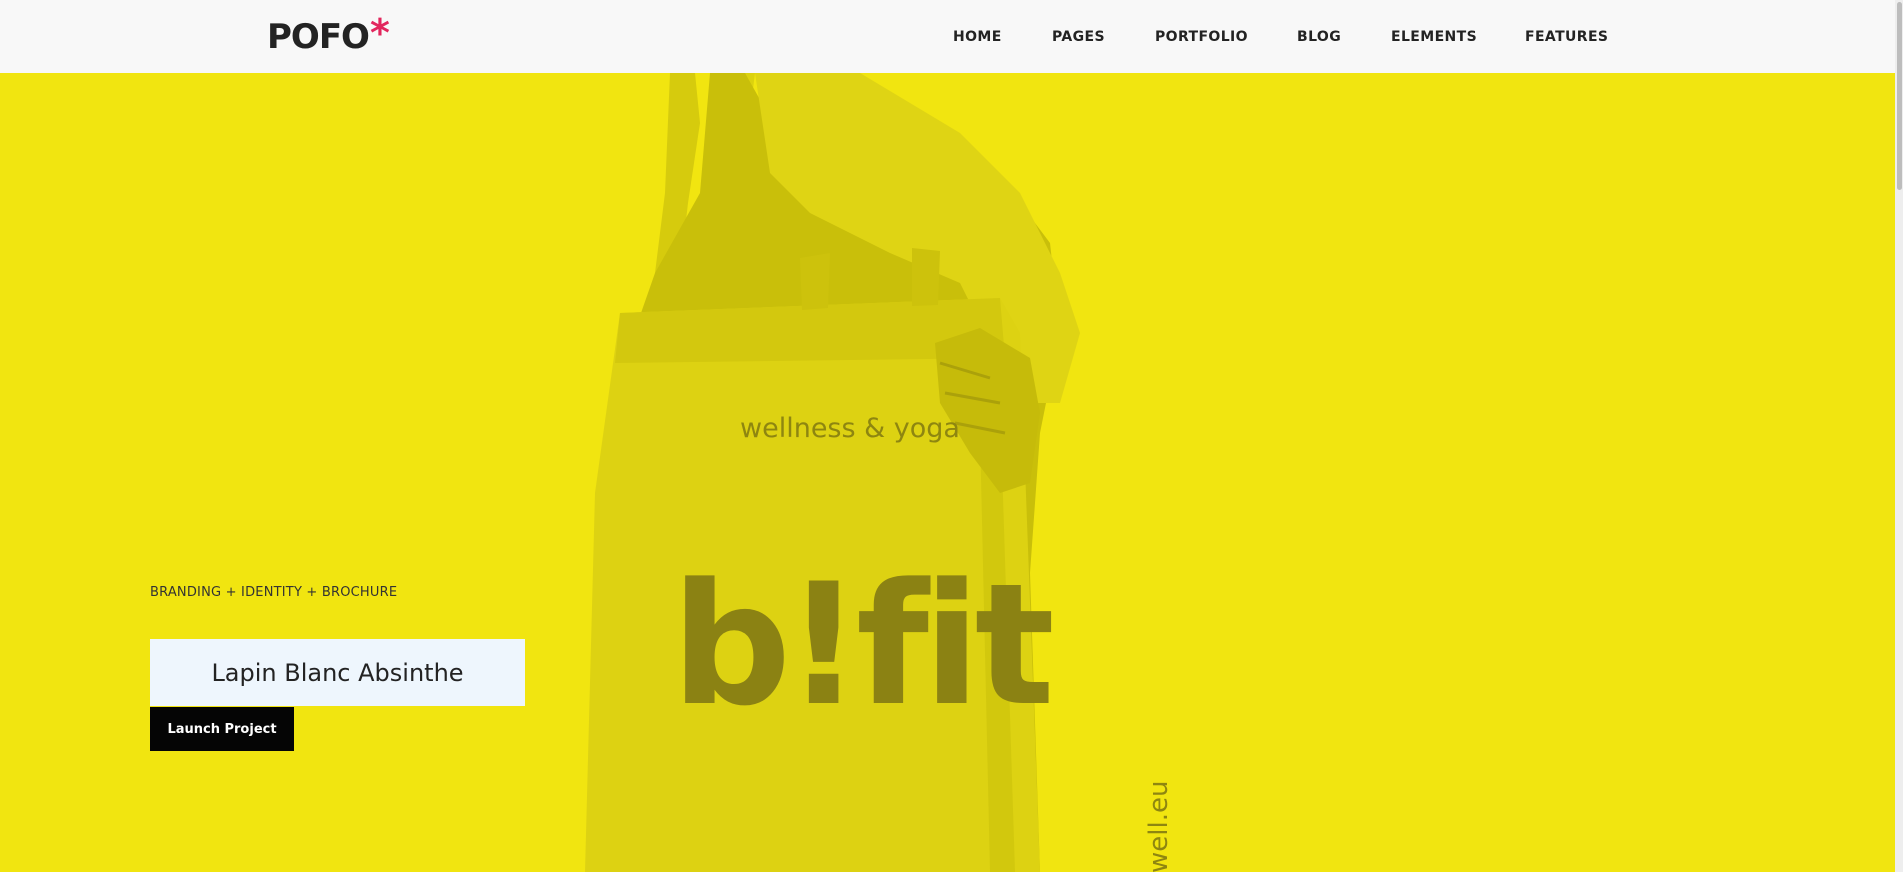 The width and height of the screenshot is (1903, 872). I want to click on nav-elements: ELEMENTS, so click(1434, 37).